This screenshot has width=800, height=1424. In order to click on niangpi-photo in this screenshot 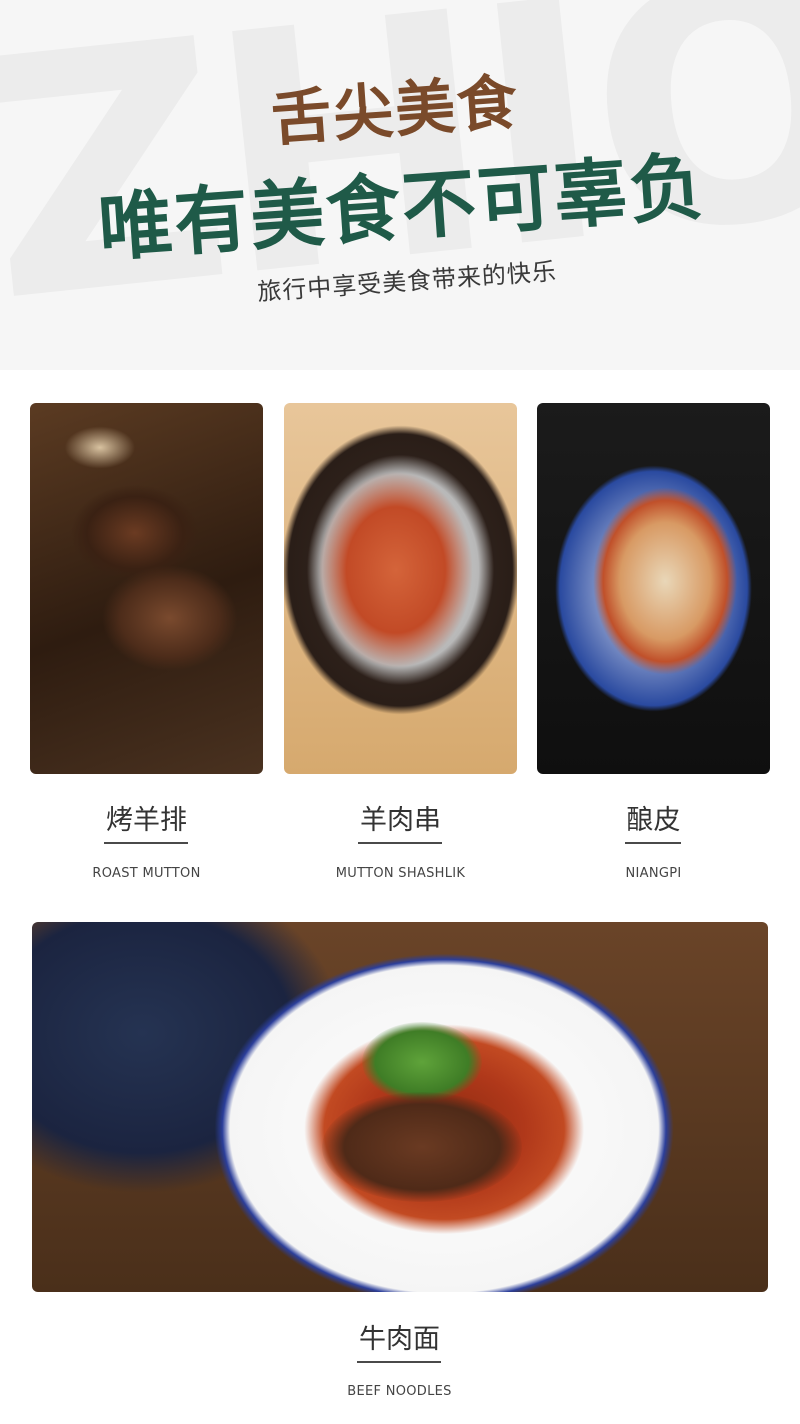, I will do `click(653, 588)`.